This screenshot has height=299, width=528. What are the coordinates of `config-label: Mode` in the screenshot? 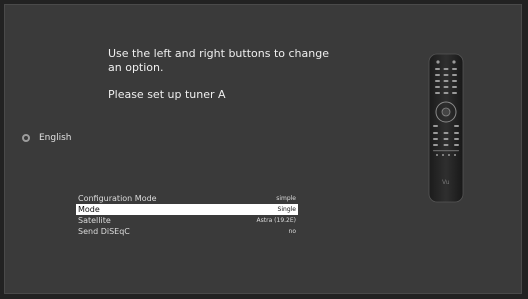 It's located at (89, 209).